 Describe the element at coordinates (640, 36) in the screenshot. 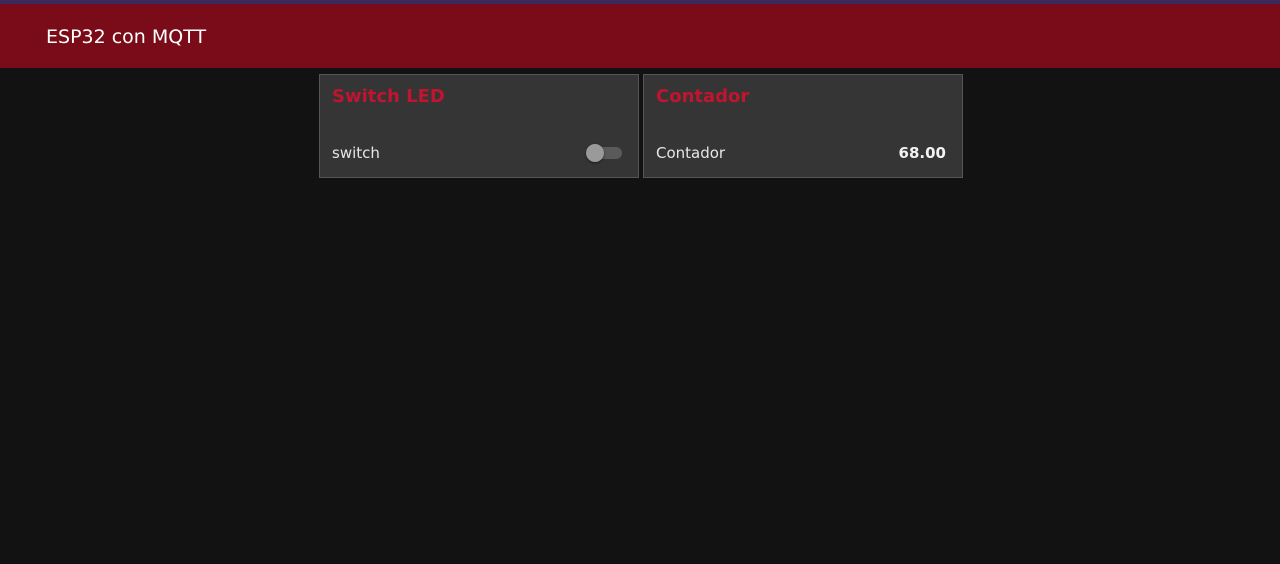

I see `app-header: ESP32 con MQTT` at that location.